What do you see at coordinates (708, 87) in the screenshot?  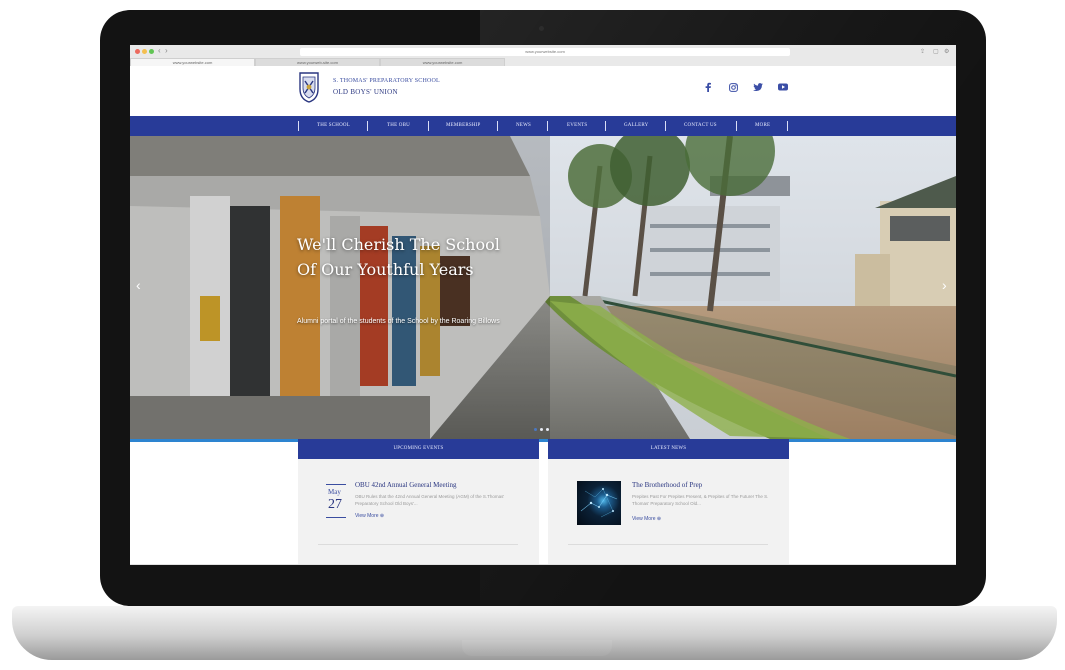 I see `facebook-icon` at bounding box center [708, 87].